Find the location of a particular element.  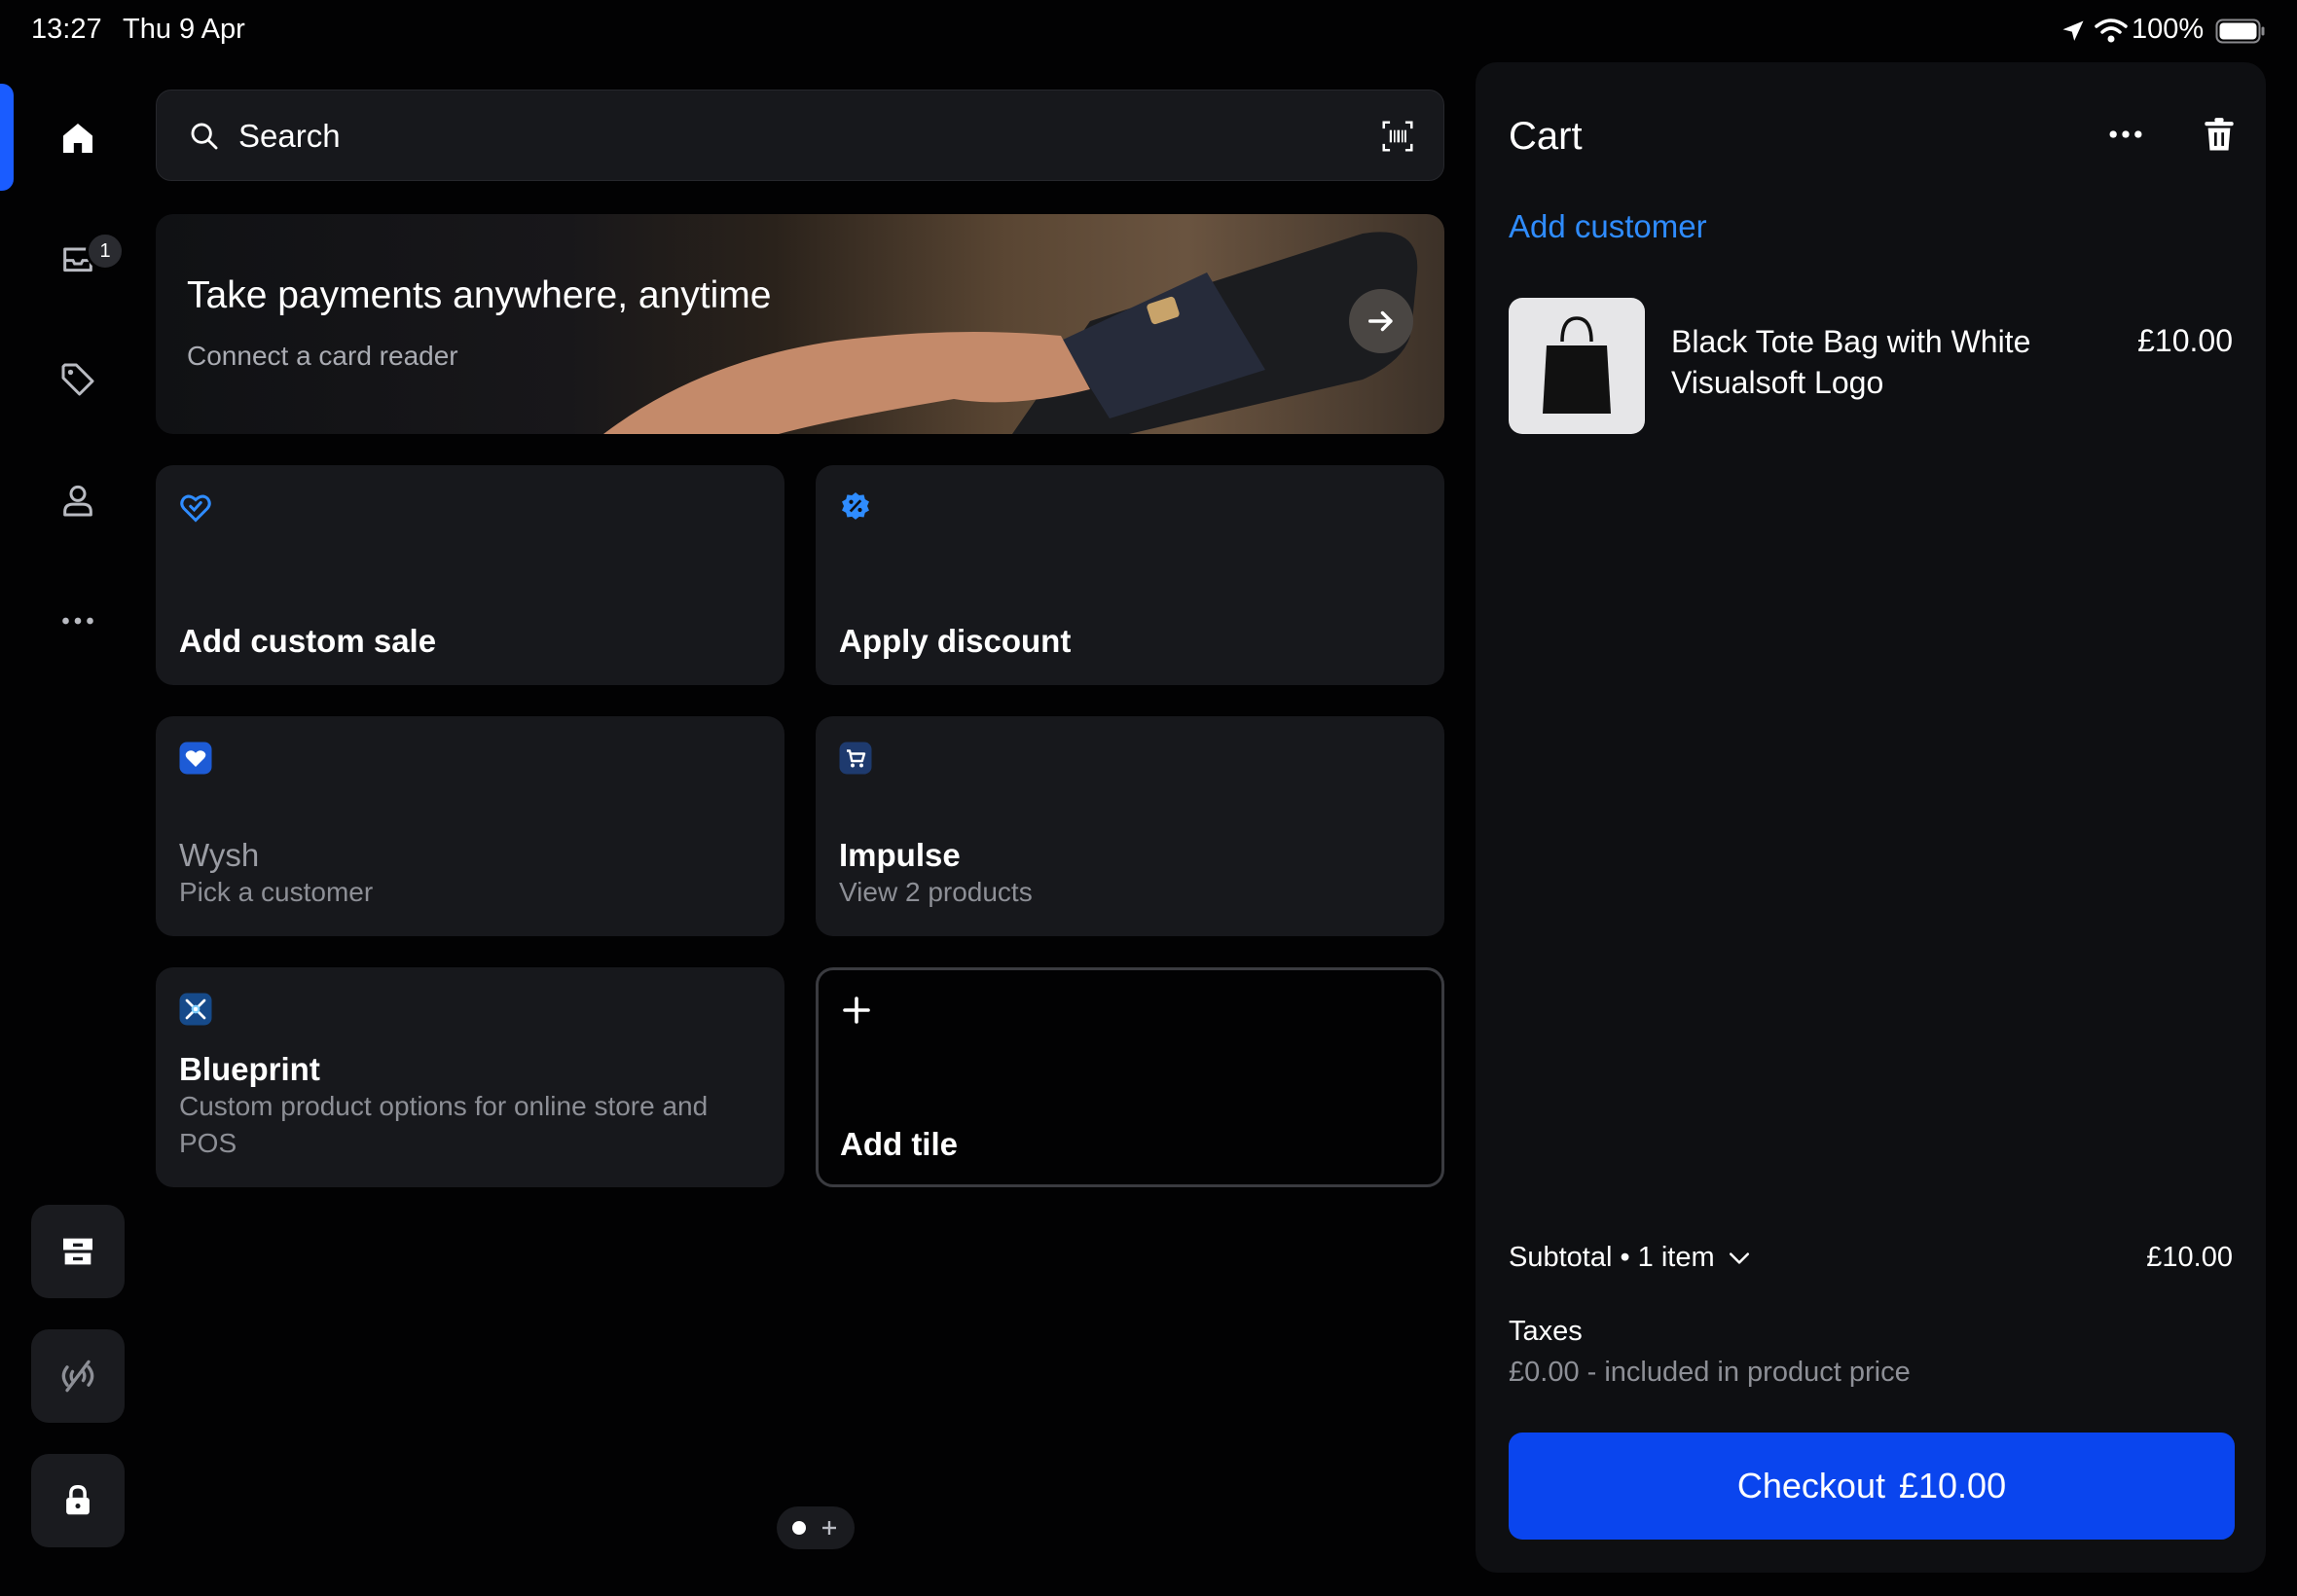

impulse-cart-icon is located at coordinates (855, 758).